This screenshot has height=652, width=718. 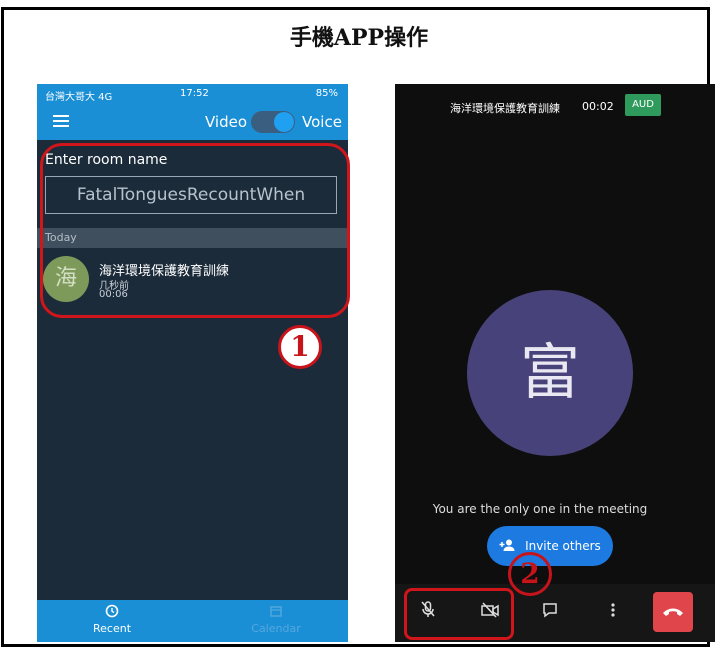 I want to click on status-bar: 台灣大哥大 4G 17:52 85%, so click(x=192, y=94).